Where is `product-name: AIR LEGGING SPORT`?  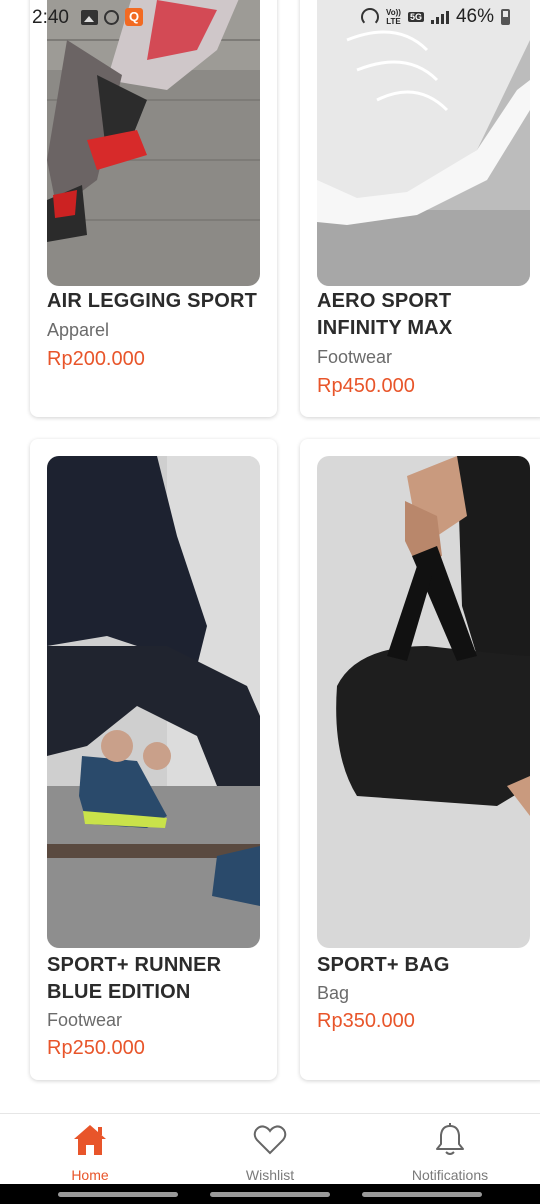 product-name: AIR LEGGING SPORT is located at coordinates (152, 301).